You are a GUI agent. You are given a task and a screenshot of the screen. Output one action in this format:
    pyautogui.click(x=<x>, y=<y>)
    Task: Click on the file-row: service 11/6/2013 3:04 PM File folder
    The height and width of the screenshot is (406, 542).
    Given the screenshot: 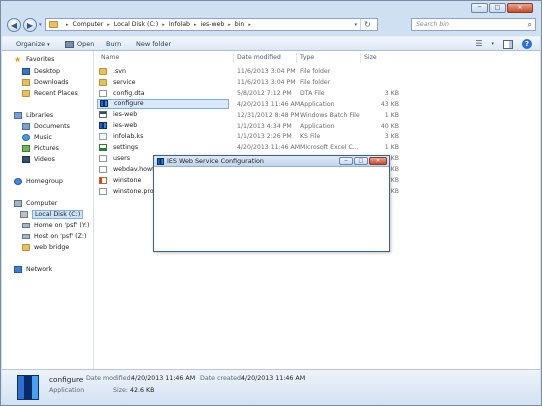 What is the action you would take?
    pyautogui.click(x=317, y=82)
    